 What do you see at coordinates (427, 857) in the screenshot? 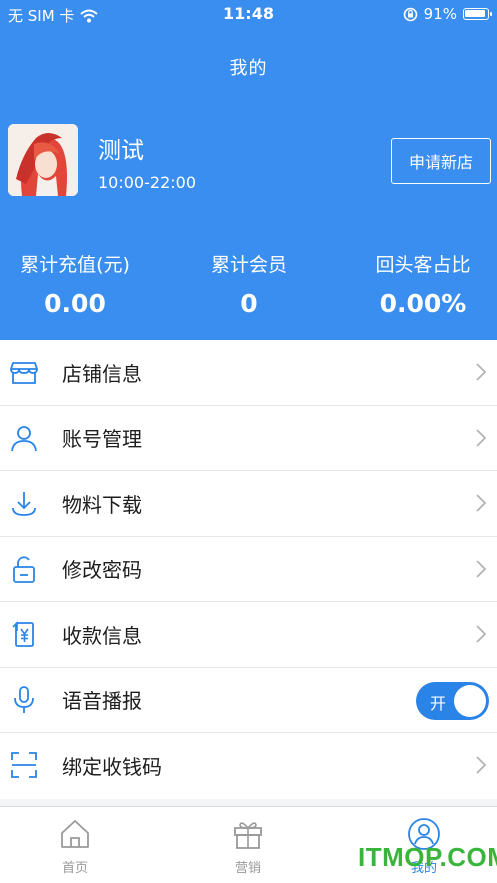
I see `watermark-text: ITMOP.COM` at bounding box center [427, 857].